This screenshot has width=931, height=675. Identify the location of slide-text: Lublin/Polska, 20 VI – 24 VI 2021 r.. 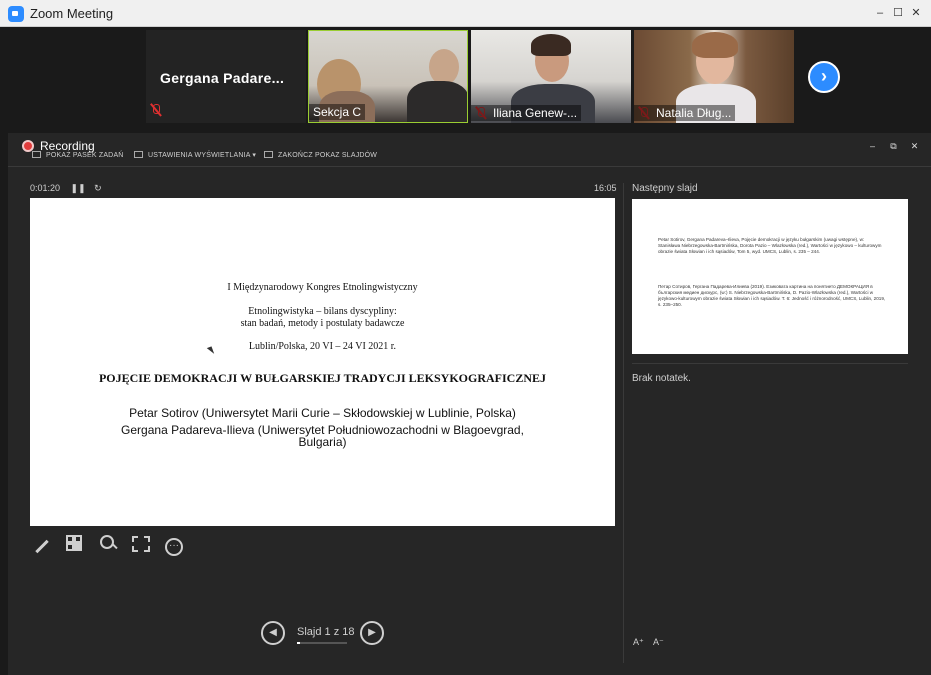
(322, 346).